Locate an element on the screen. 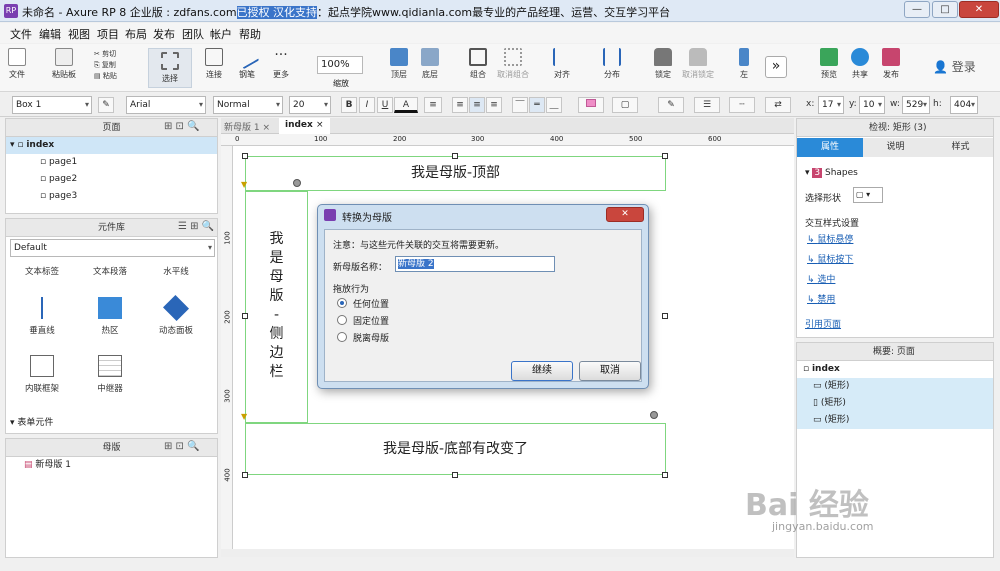 The width and height of the screenshot is (1000, 571). lib-item-dynpanel: 动态面板 is located at coordinates (176, 315).